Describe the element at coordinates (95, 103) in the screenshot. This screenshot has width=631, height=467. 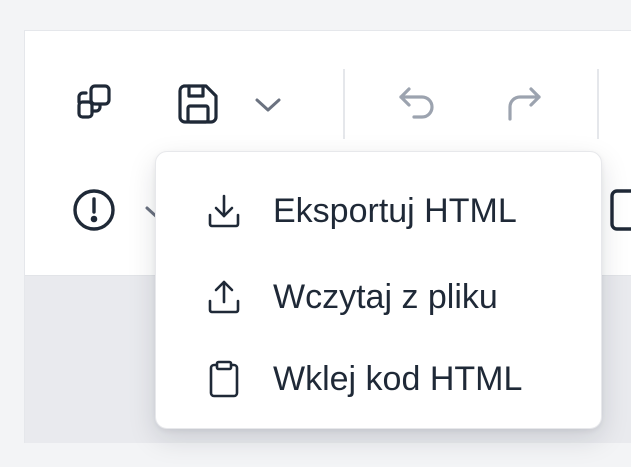
I see `copy-icon` at that location.